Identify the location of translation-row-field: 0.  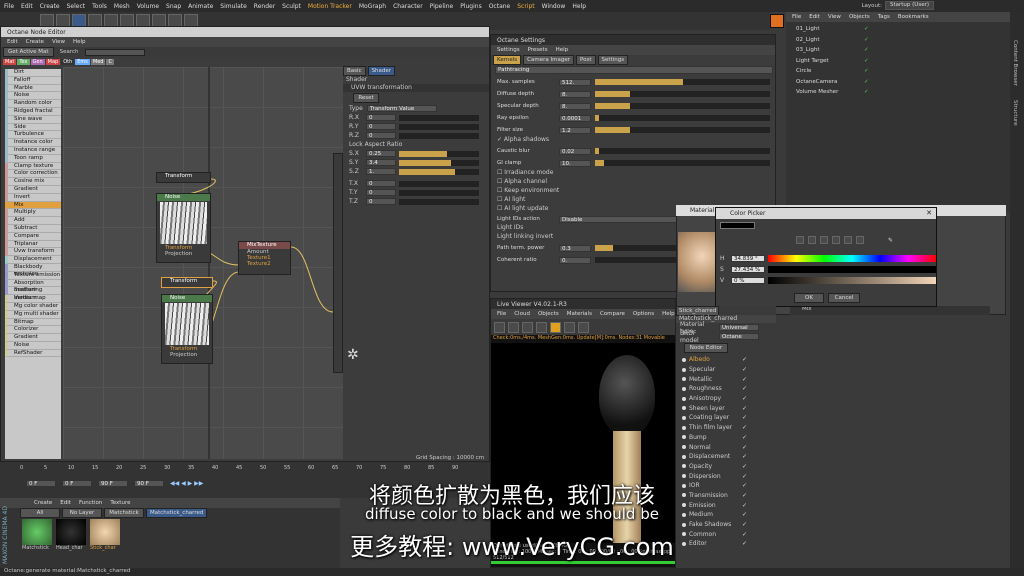
(381, 183).